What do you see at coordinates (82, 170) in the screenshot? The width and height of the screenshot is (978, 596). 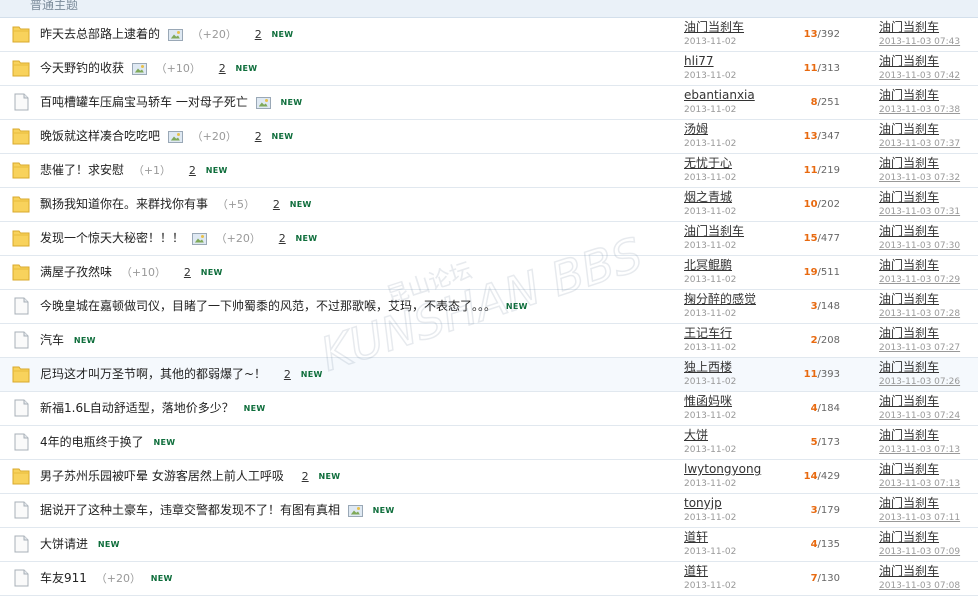 I see `thread-title-link: 悲催了！求安慰` at bounding box center [82, 170].